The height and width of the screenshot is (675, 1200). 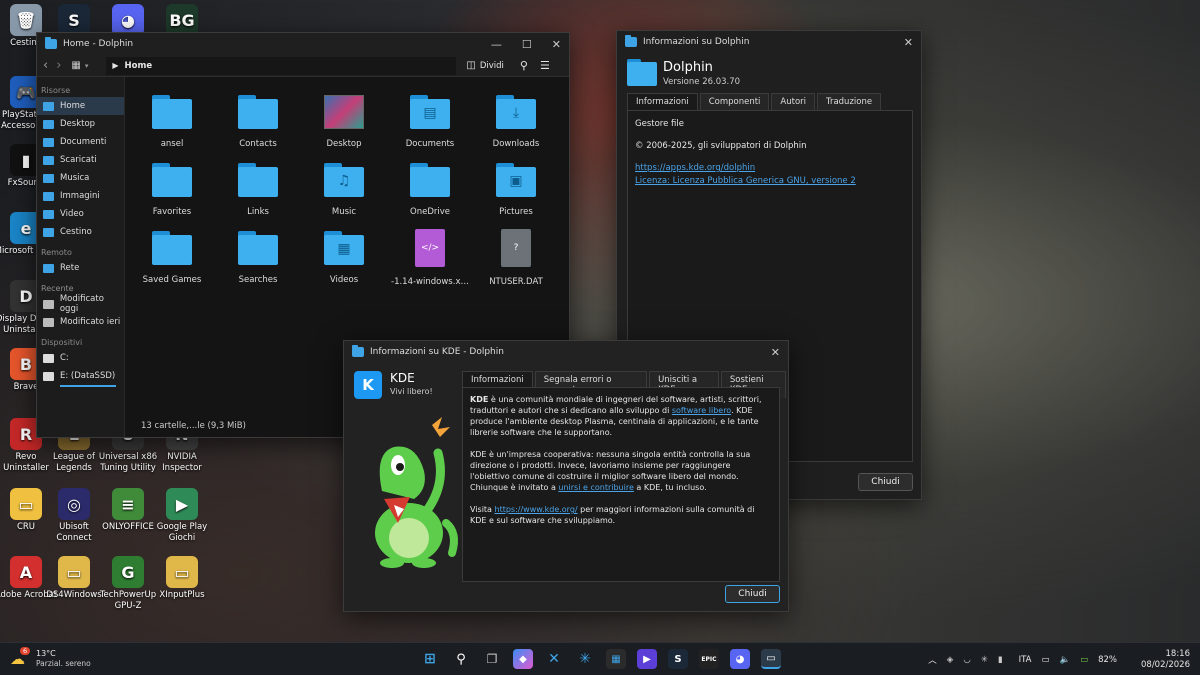 I want to click on about-dolphin-tab: Componenti, so click(x=734, y=101).